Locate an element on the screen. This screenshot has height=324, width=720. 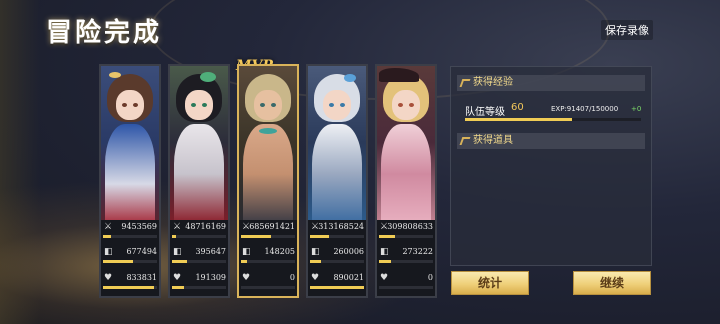
team-level-value: 60 is located at coordinates (517, 107).